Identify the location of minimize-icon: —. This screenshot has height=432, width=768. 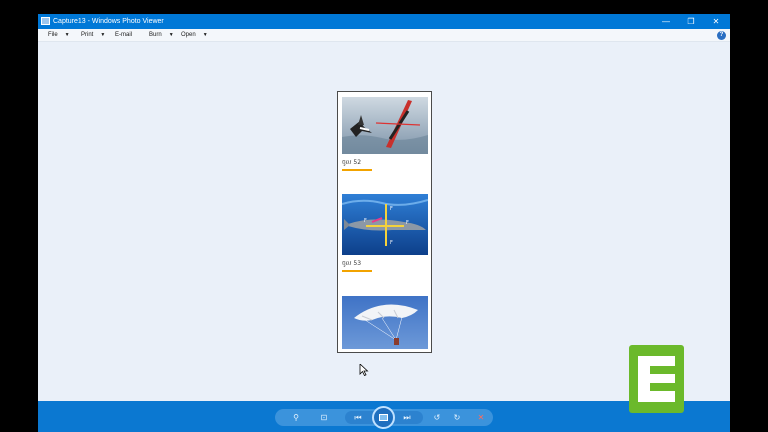
(666, 21).